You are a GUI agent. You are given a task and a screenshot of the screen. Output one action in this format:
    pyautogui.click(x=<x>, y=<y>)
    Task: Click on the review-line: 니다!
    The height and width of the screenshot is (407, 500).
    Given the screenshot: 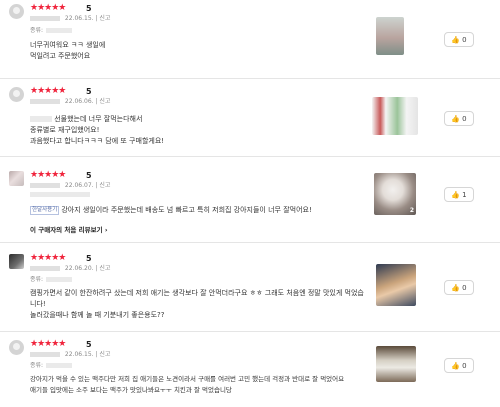 What is the action you would take?
    pyautogui.click(x=38, y=304)
    